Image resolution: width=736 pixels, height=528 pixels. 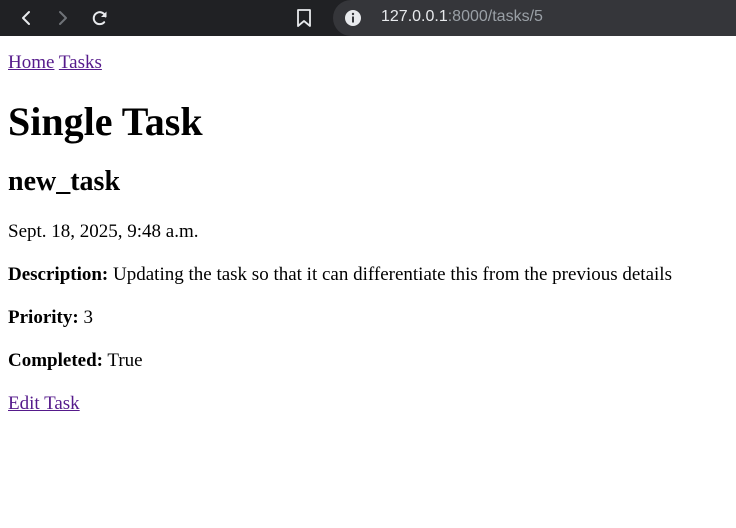 I want to click on task-name: new_task, so click(x=64, y=181).